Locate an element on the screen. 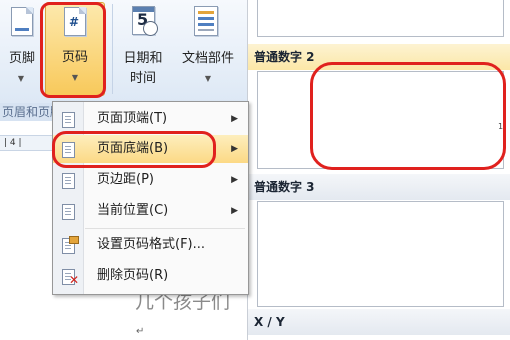 The image size is (510, 340). ribbon-header-footer-group: 页脚 ▼ # 页码 ▼ 5 日期和 时间 文档部件 ▼ is located at coordinates (125, 52).